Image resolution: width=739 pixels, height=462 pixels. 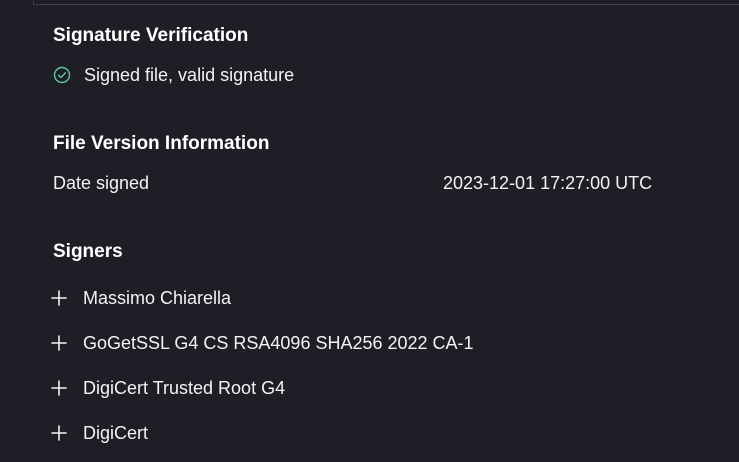 I want to click on signer-item: GoGetSSL G4 CS RSA4096 SHA256 2022 CA-1, so click(x=262, y=343).